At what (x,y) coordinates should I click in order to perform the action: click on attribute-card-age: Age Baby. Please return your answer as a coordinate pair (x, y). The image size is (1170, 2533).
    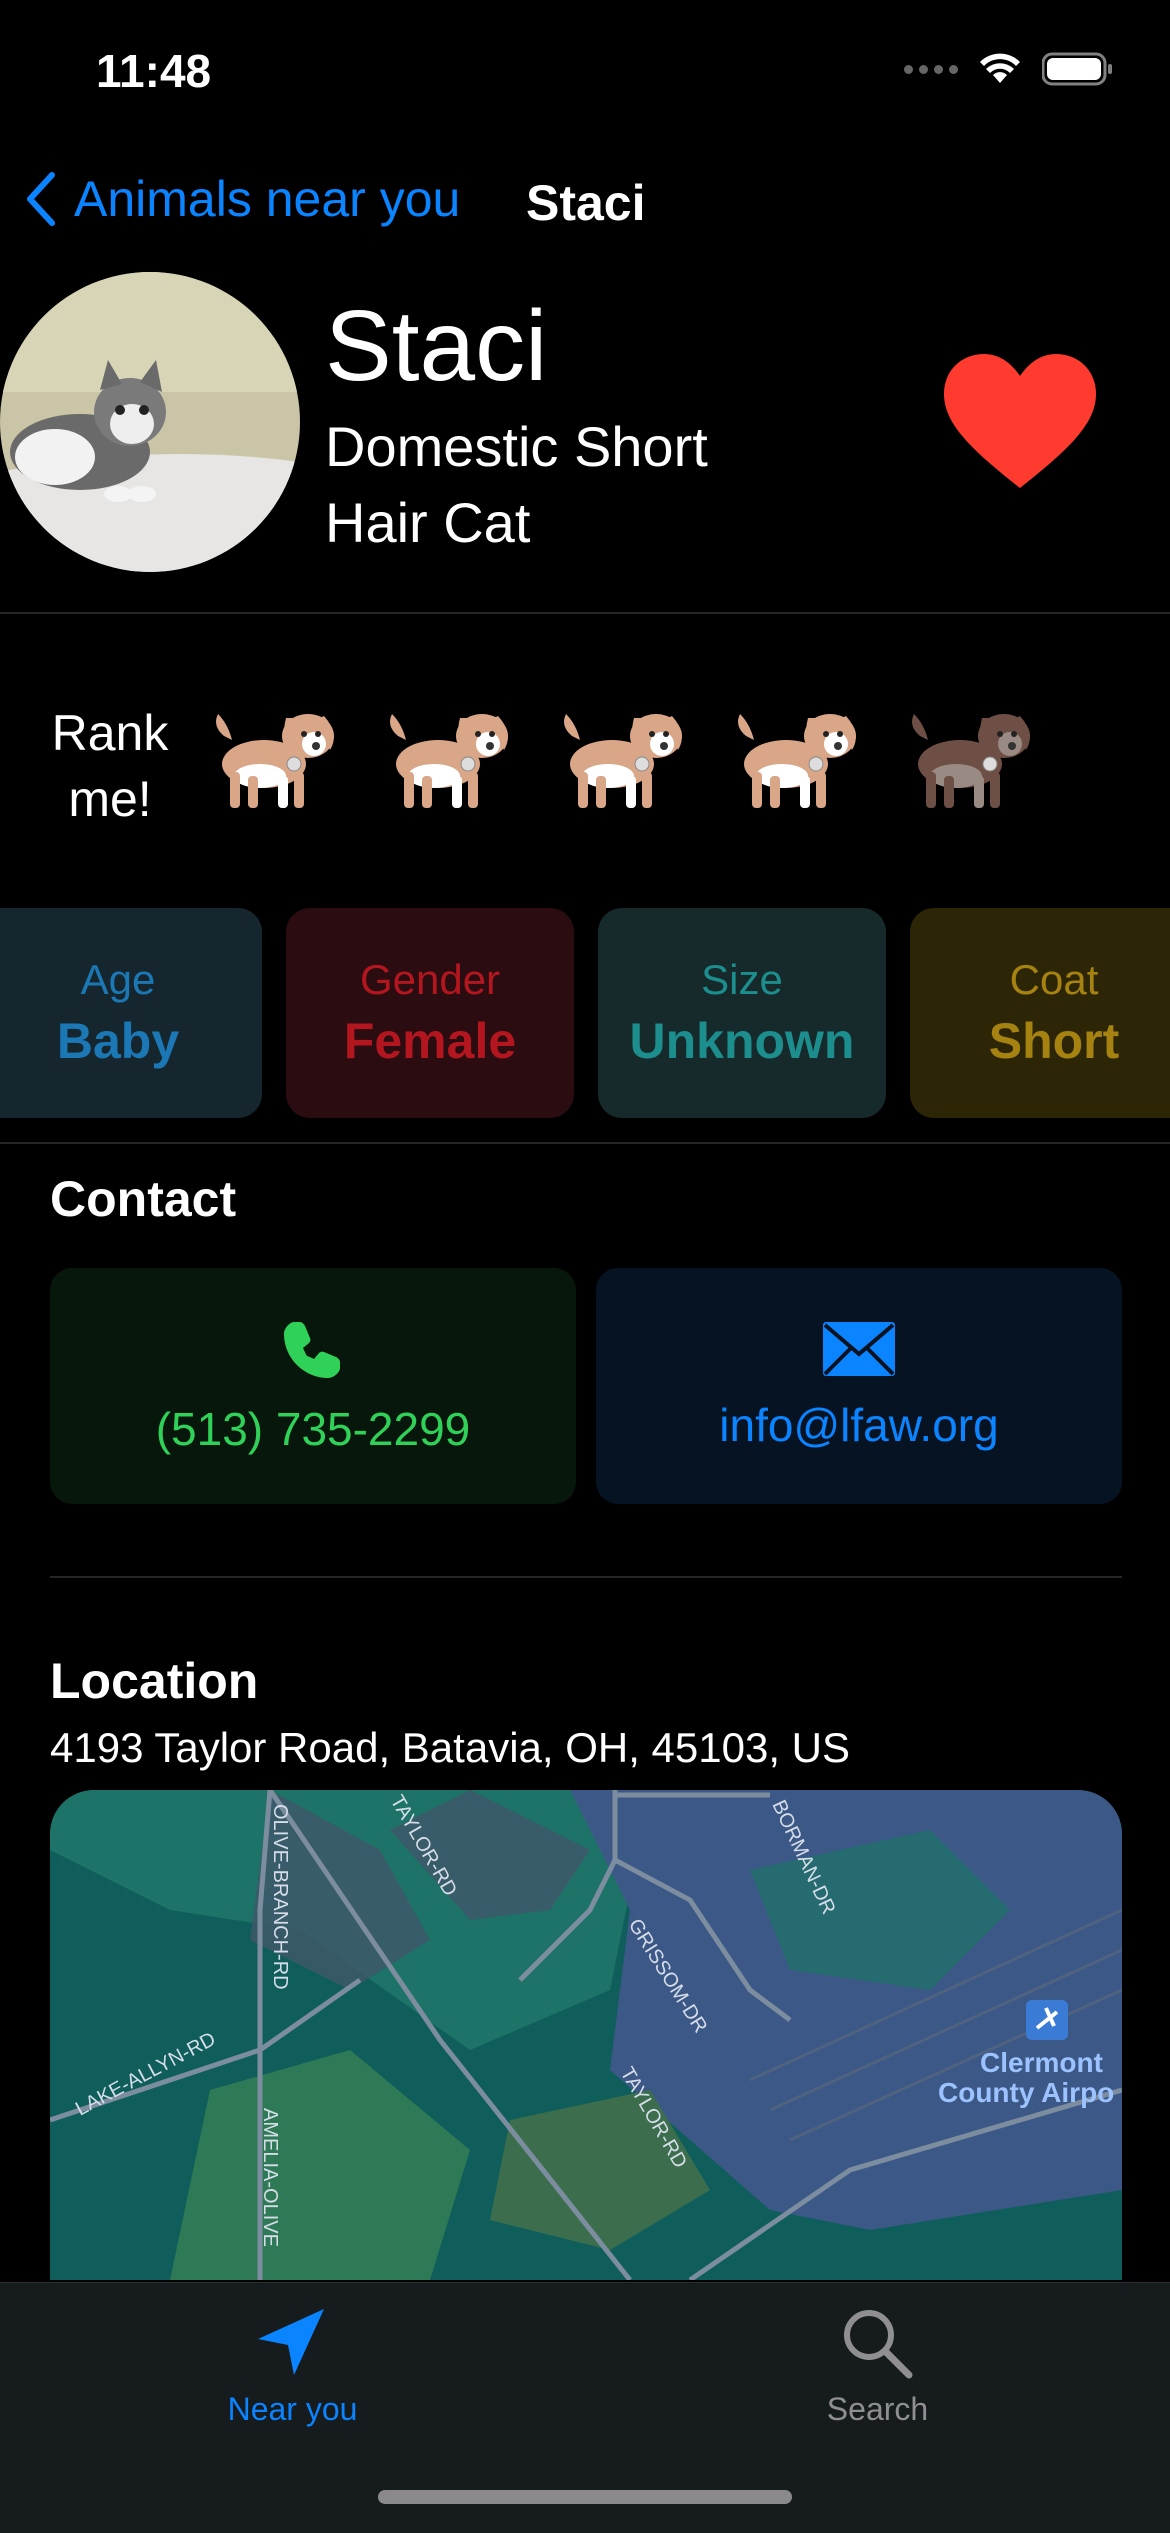
    Looking at the image, I should click on (131, 1013).